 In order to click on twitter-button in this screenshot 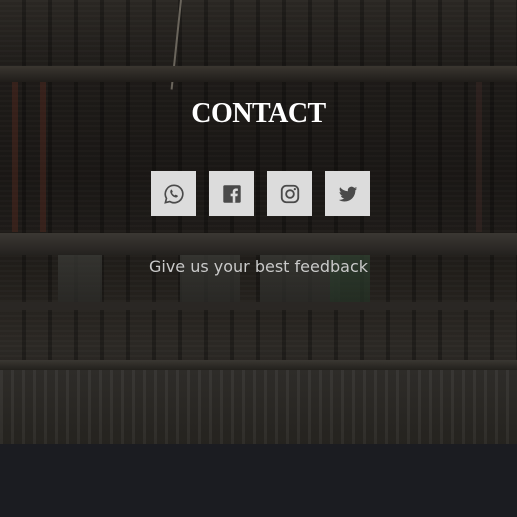, I will do `click(347, 193)`.